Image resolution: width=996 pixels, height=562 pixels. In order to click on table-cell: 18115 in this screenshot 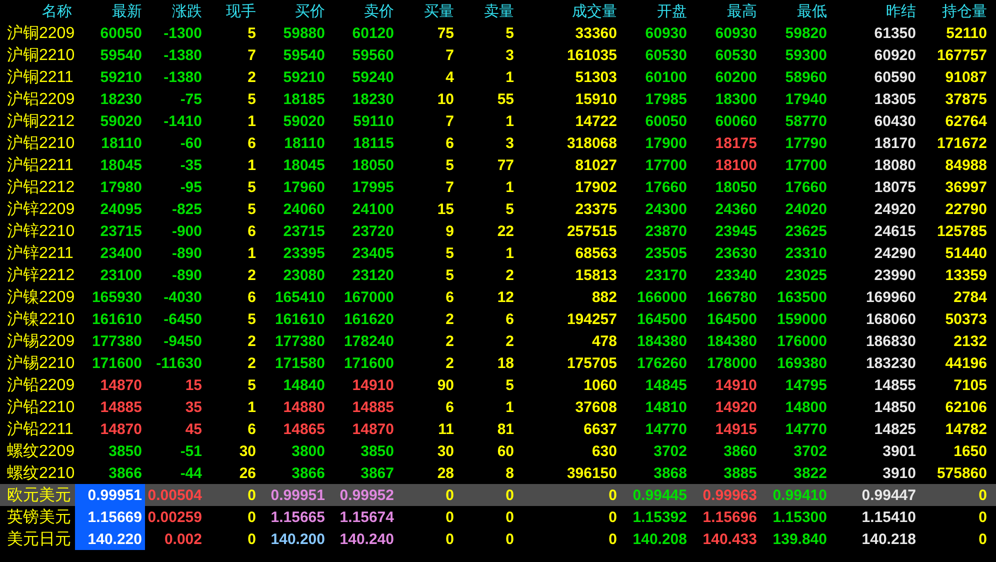, I will do `click(373, 143)`.